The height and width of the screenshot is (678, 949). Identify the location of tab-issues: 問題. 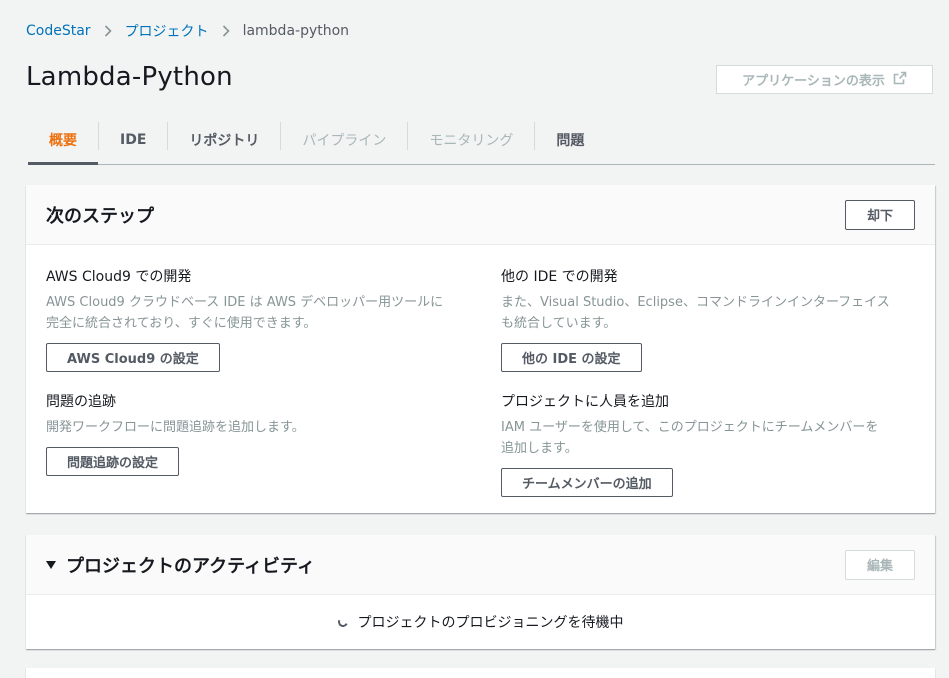
(570, 140).